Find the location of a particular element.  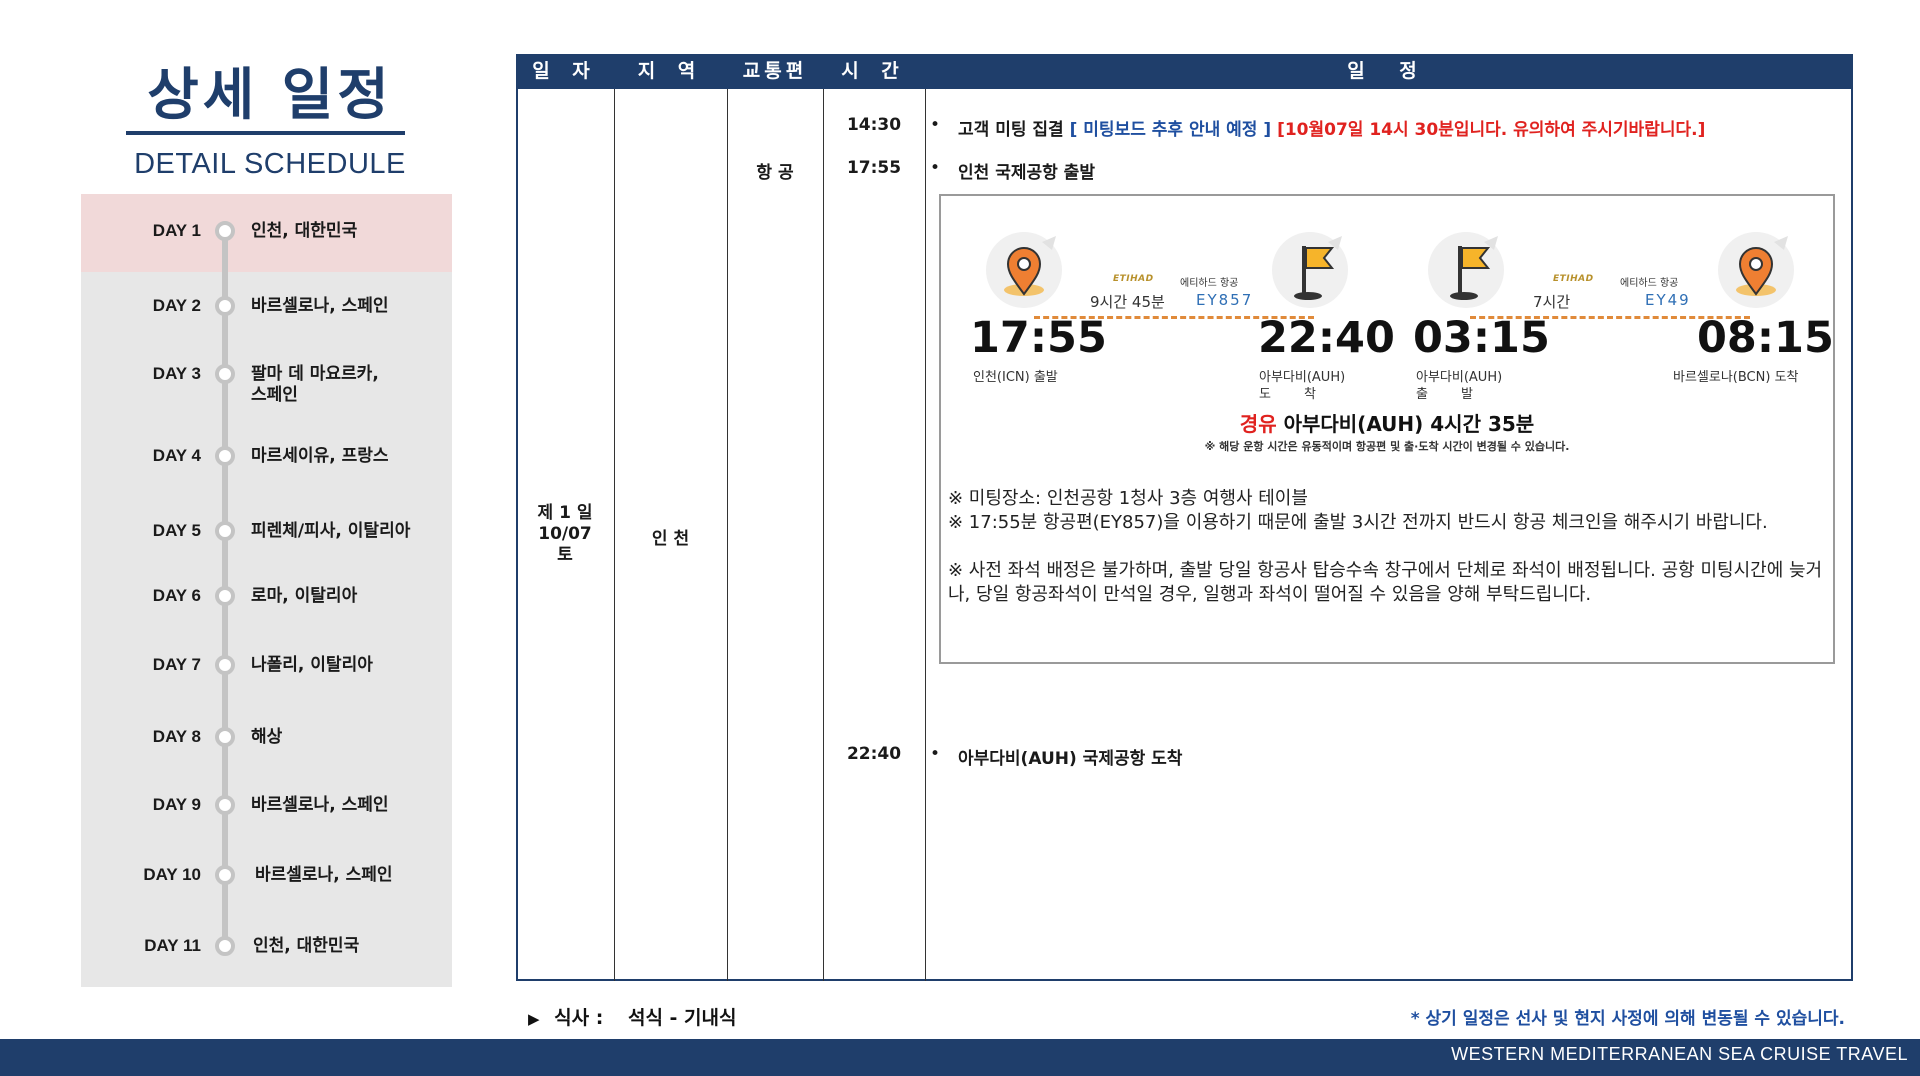

day-label: DAY 1 is located at coordinates (176, 230).